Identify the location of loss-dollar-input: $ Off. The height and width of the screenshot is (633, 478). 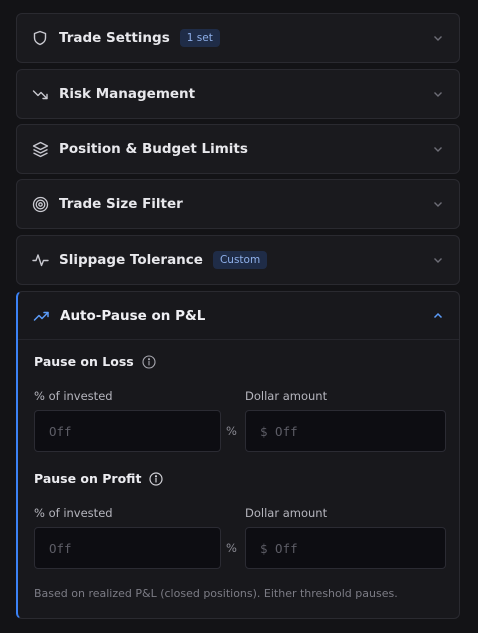
(345, 431).